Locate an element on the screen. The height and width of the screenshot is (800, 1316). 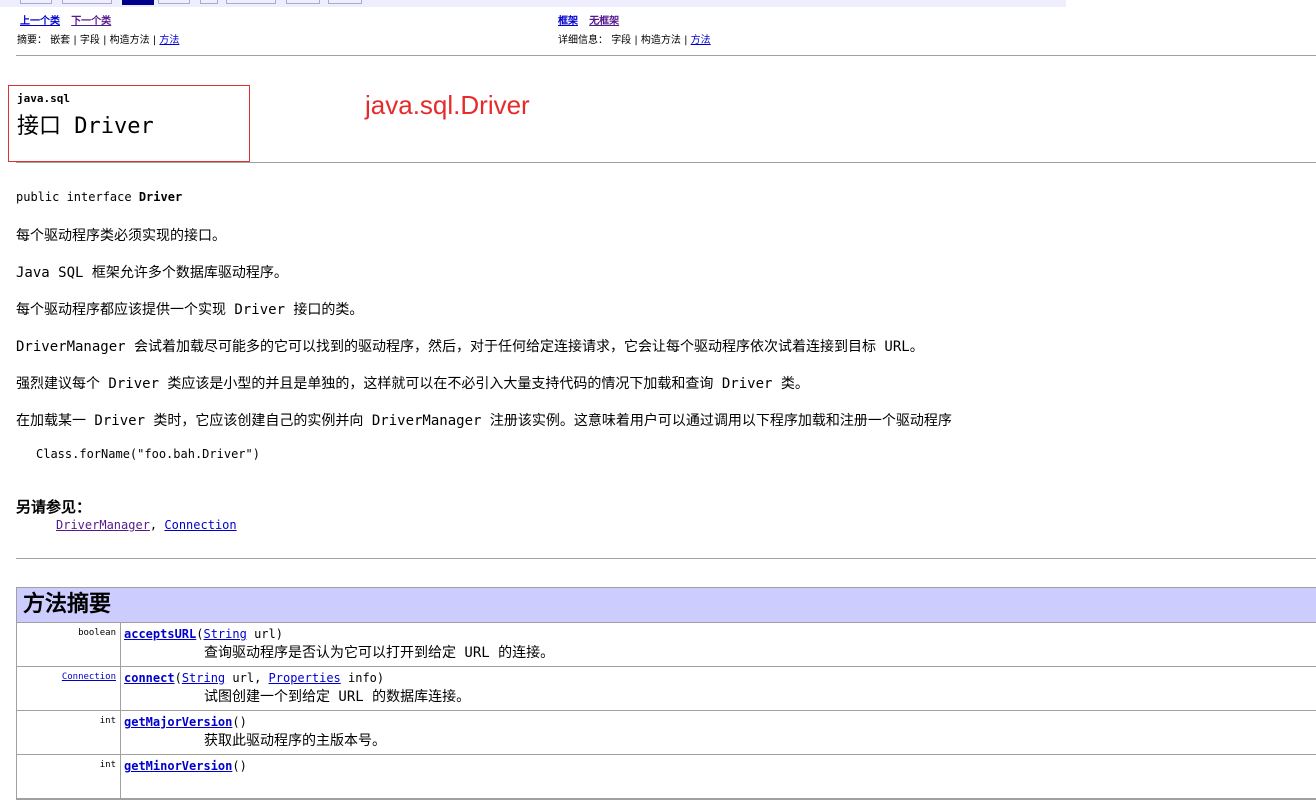
param-name: url, is located at coordinates (247, 678).